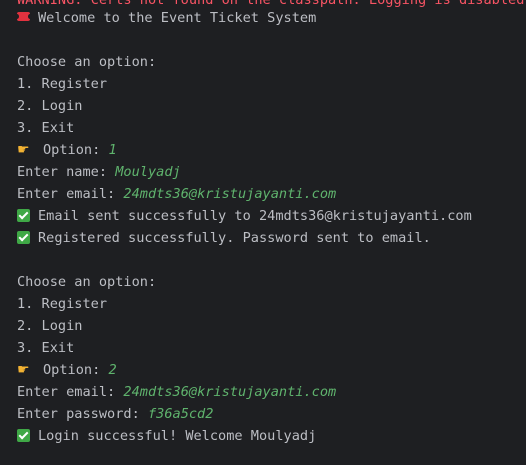 The width and height of the screenshot is (526, 465). I want to click on option-input: 1, so click(112, 150).